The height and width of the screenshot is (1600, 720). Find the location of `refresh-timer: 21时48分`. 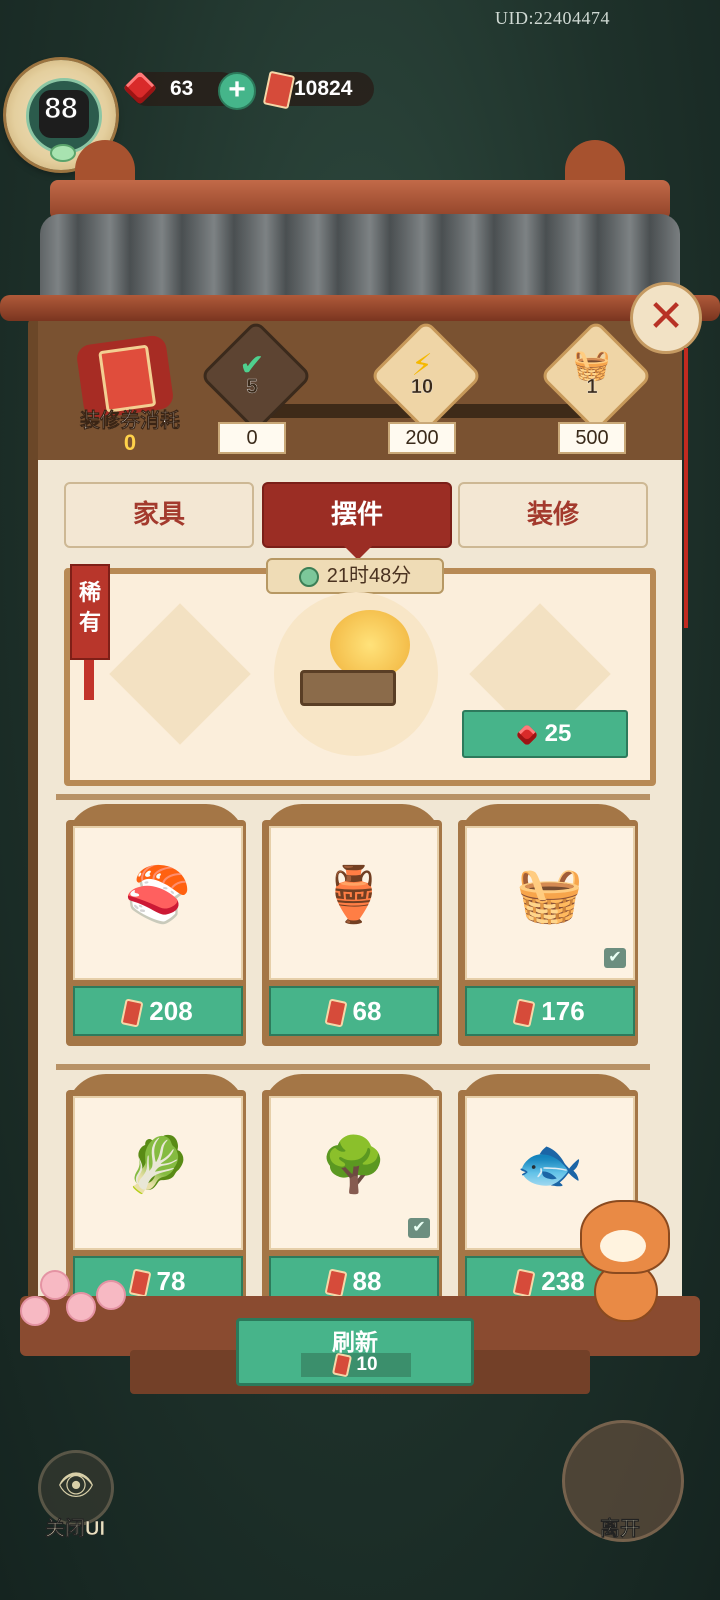

refresh-timer: 21时48分 is located at coordinates (355, 576).